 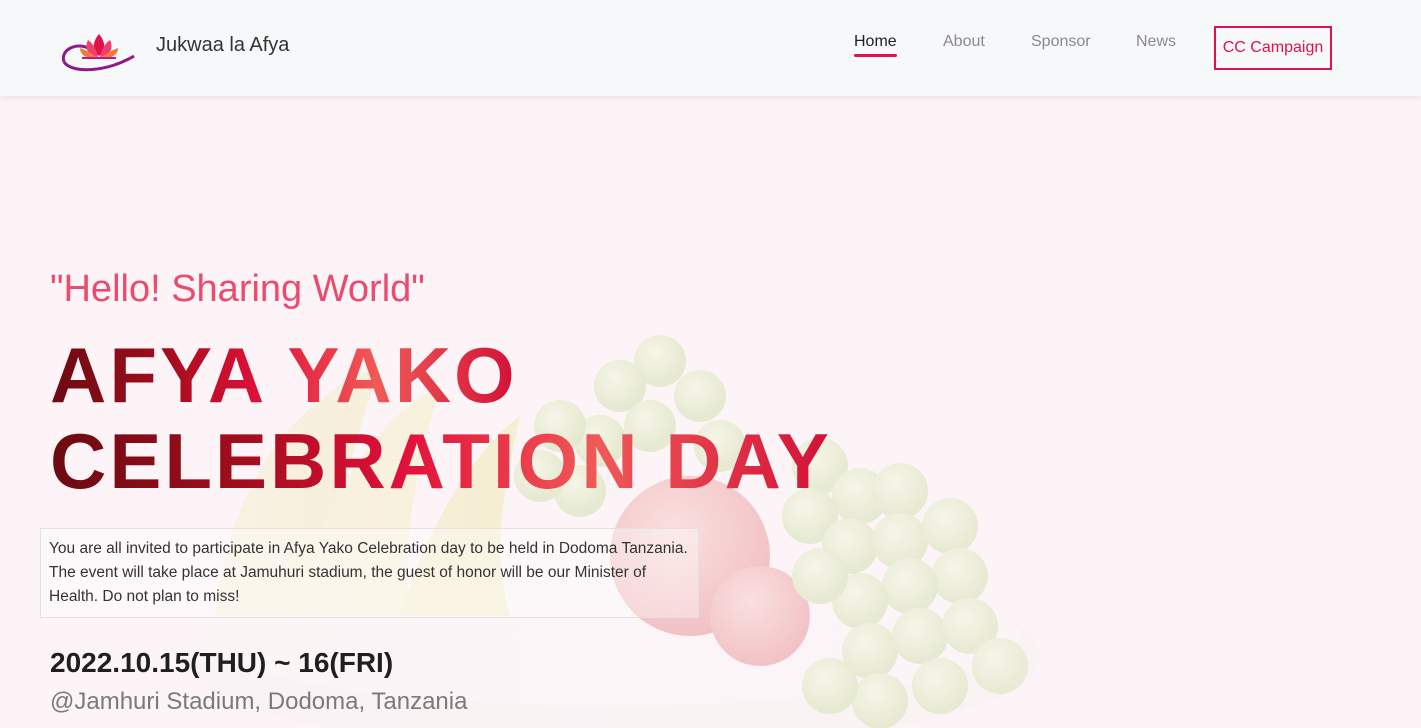 What do you see at coordinates (875, 45) in the screenshot?
I see `nav-home: Home` at bounding box center [875, 45].